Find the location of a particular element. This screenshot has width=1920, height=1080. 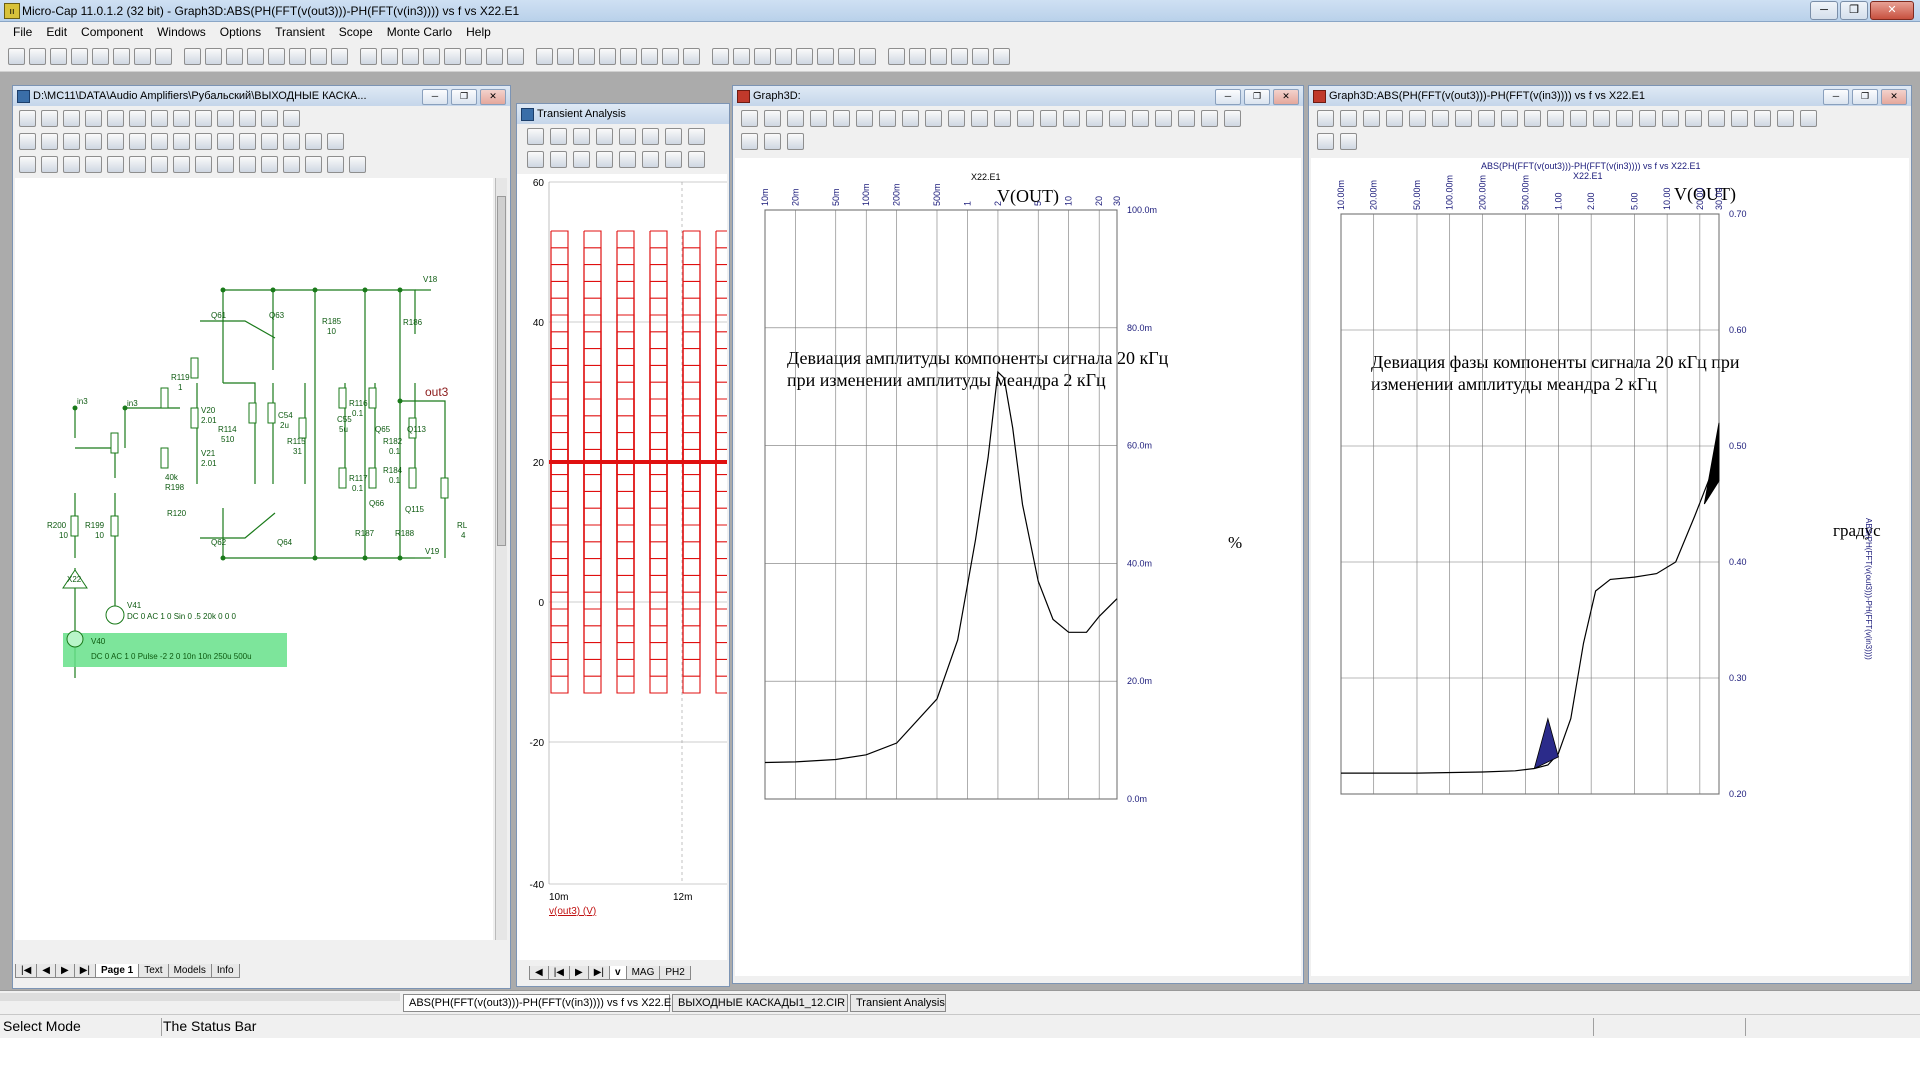

doc-tab-transient: Transient Analysis is located at coordinates (898, 1003).